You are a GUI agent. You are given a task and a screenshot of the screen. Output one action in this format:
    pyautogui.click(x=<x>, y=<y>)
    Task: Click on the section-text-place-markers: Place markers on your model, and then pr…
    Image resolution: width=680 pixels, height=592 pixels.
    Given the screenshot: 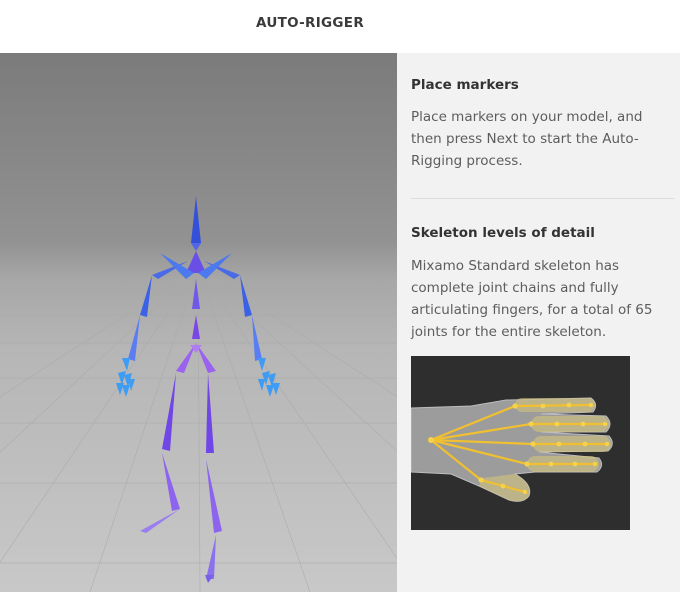 What is the action you would take?
    pyautogui.click(x=527, y=139)
    